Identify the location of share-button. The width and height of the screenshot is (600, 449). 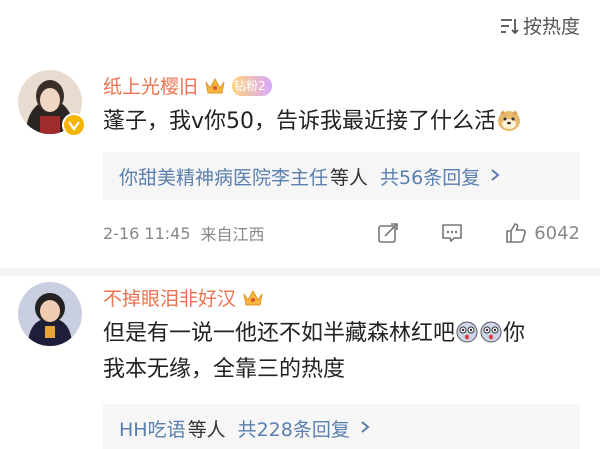
(388, 233).